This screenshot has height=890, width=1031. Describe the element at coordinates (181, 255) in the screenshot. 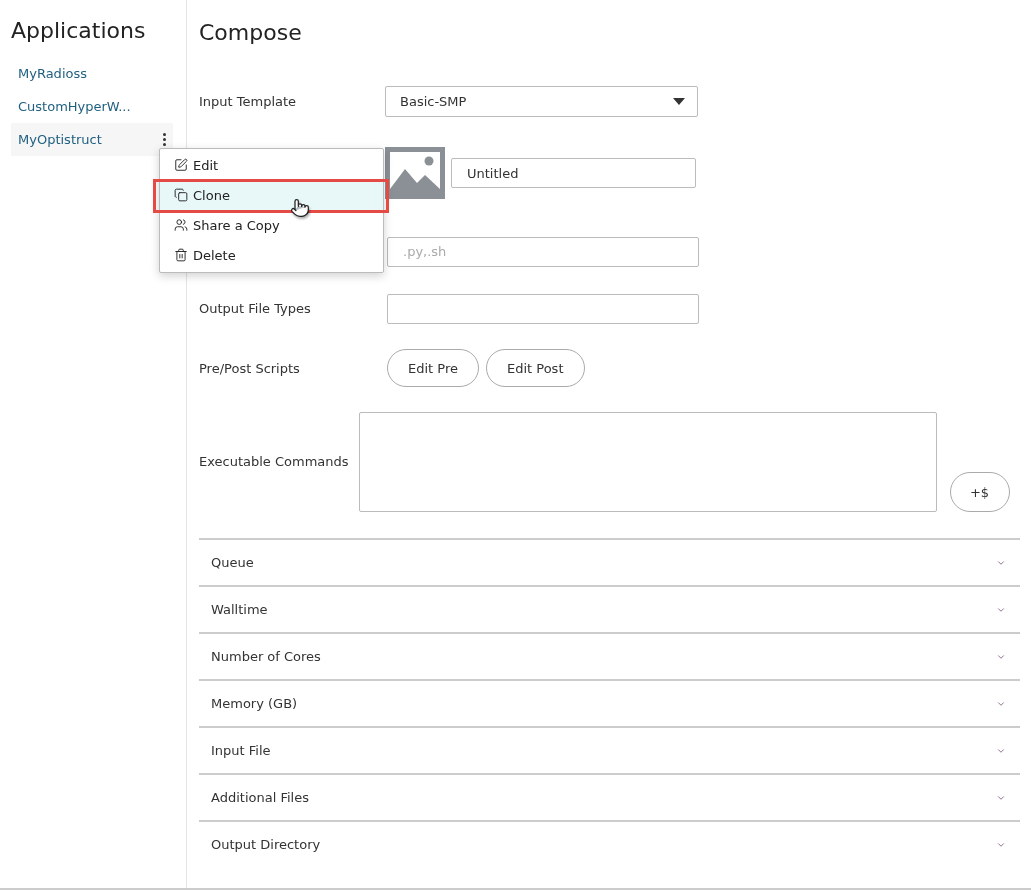

I see `trash-icon` at that location.